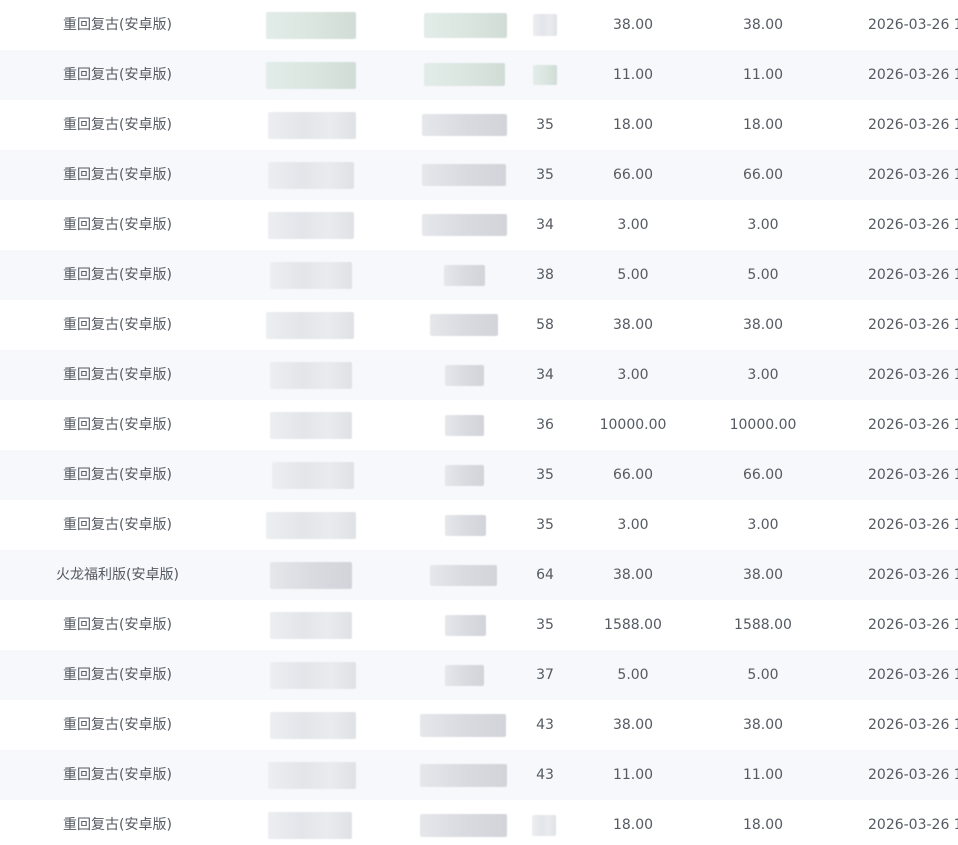 The width and height of the screenshot is (958, 845). I want to click on table-row: 火龙福利版(安卓版) 64 38.00 38.00 2026-03-26 1, so click(479, 575).